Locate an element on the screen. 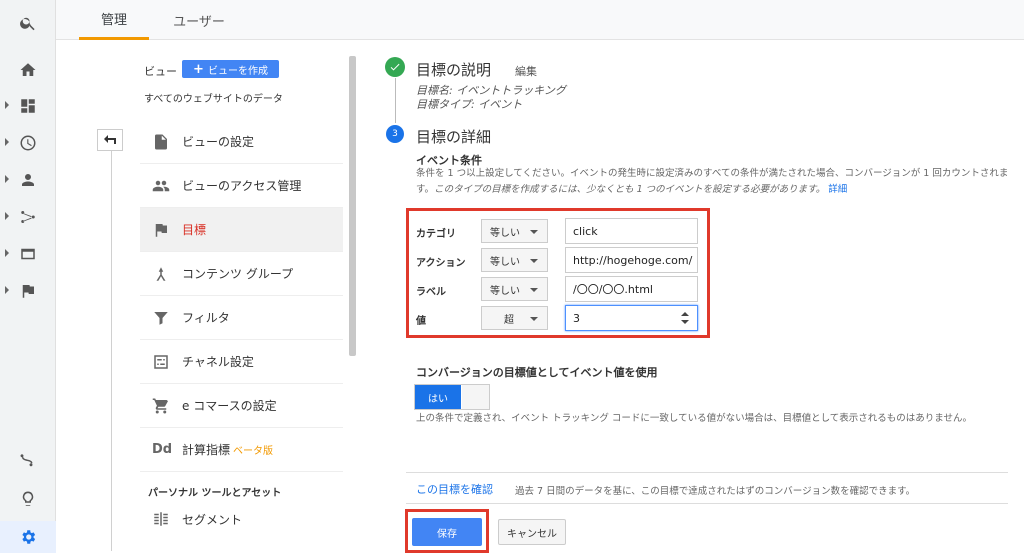  create-view-button: + ビューを作成 is located at coordinates (230, 69).